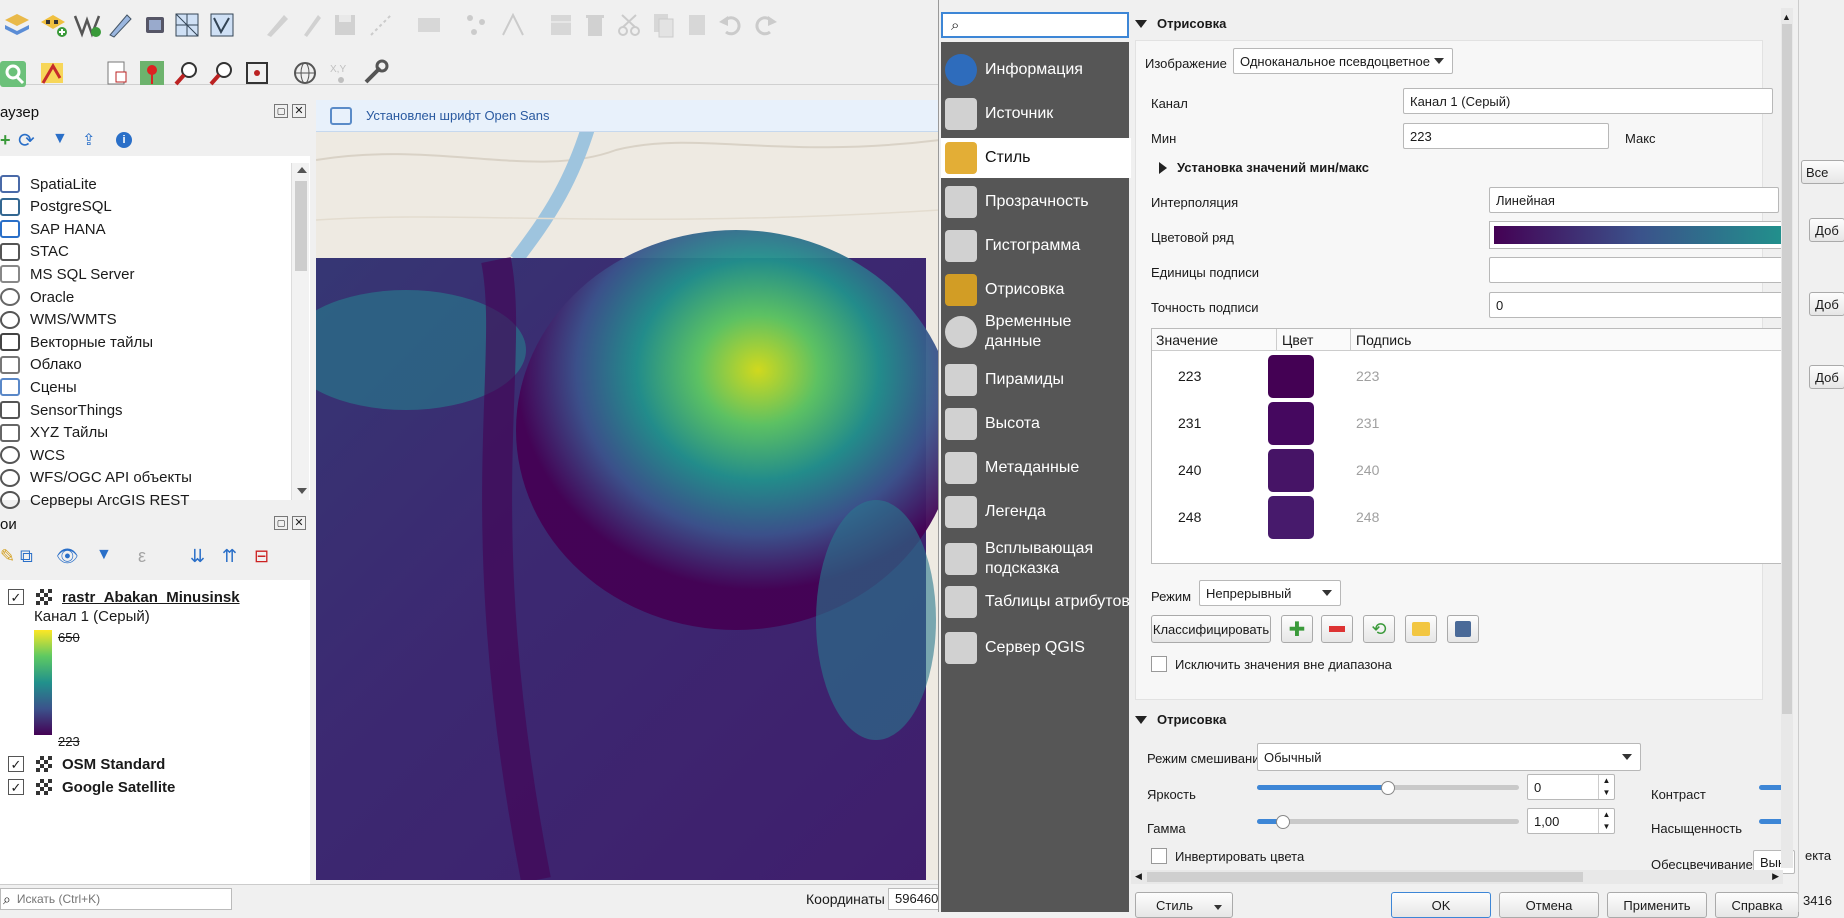 The height and width of the screenshot is (918, 1844). I want to click on save-button, so click(1463, 629).